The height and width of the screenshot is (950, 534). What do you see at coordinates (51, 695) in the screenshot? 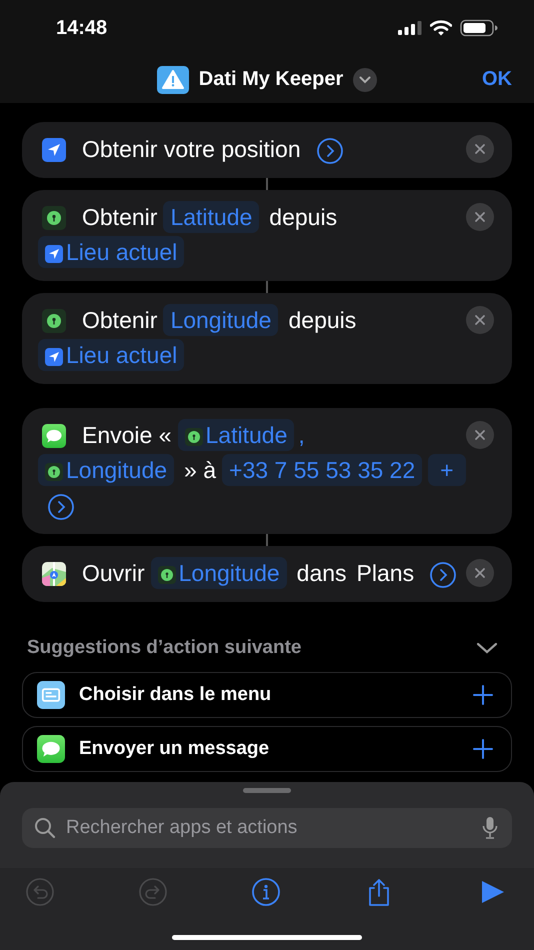
I see `menu-list-icon` at bounding box center [51, 695].